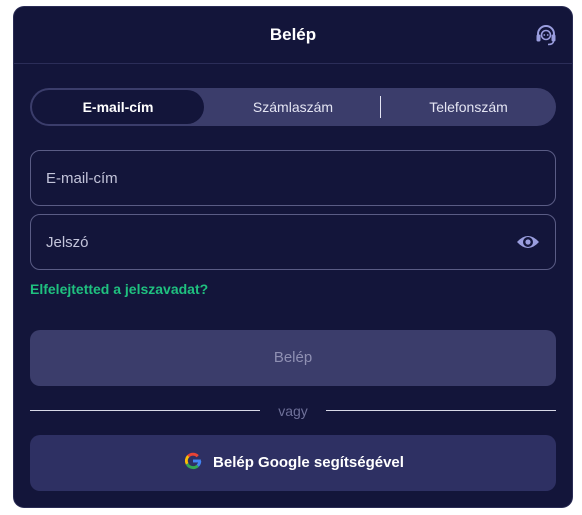 This screenshot has width=582, height=515. I want to click on login-method-tabs: E-mail-cím Számlaszám Telefonszám, so click(293, 107).